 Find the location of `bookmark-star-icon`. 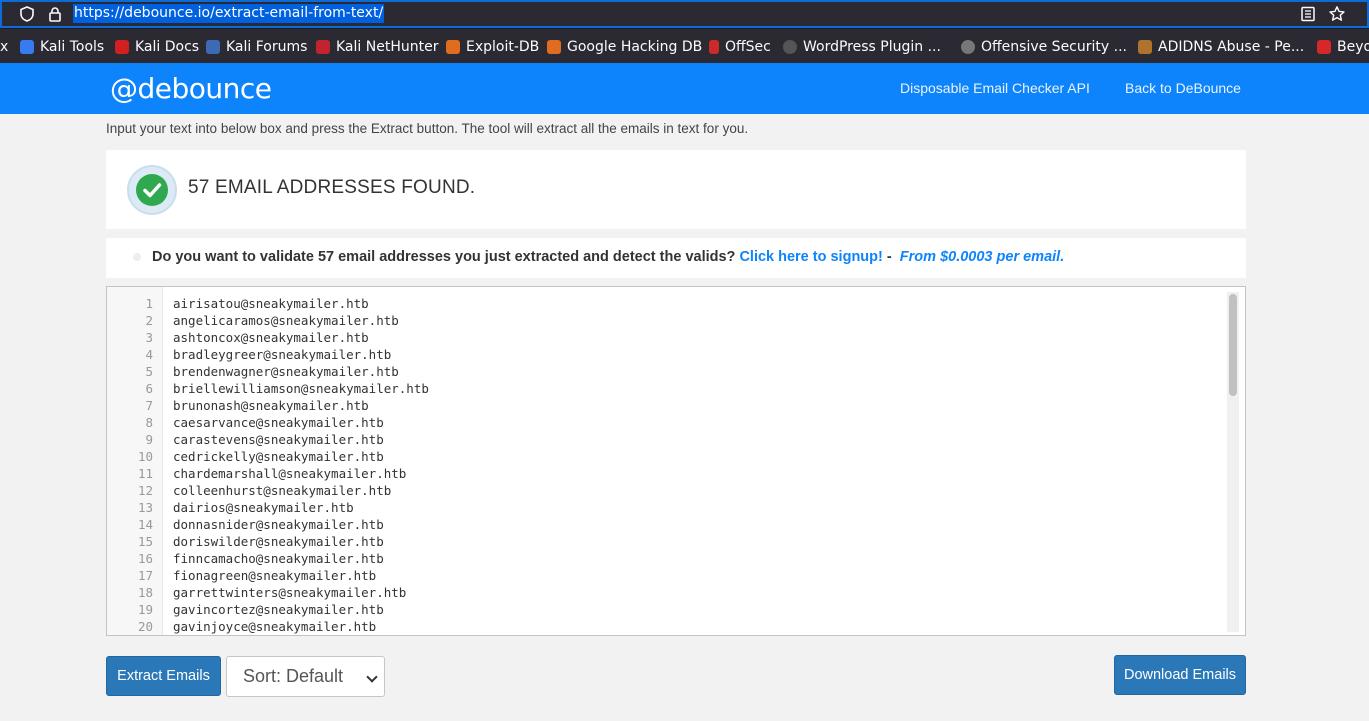

bookmark-star-icon is located at coordinates (1337, 14).